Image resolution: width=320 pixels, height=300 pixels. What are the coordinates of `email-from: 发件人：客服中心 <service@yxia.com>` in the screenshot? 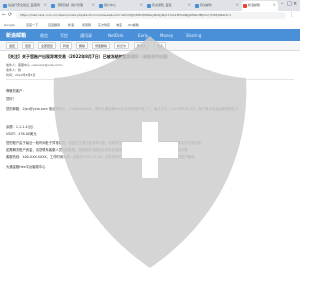 It's located at (35, 65).